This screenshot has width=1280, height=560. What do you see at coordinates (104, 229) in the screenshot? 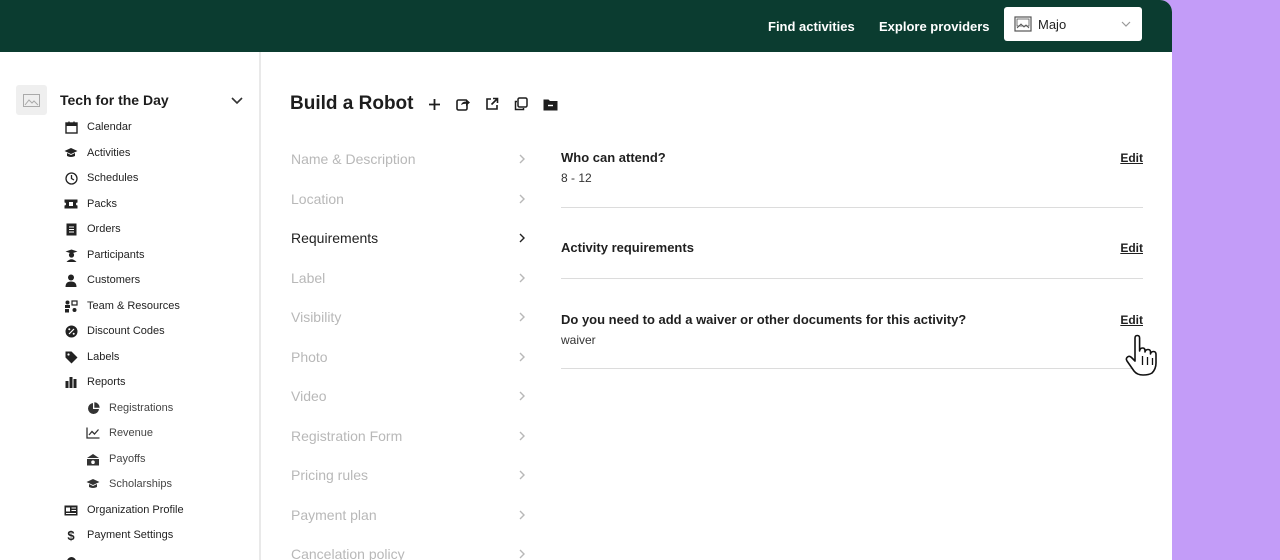
I see `sidebar-item-label: Orders` at bounding box center [104, 229].